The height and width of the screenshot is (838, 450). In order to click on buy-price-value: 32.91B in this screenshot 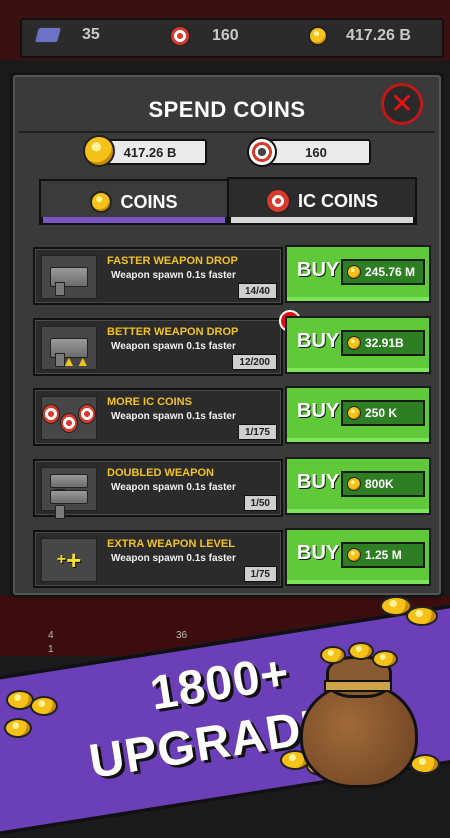, I will do `click(384, 343)`.